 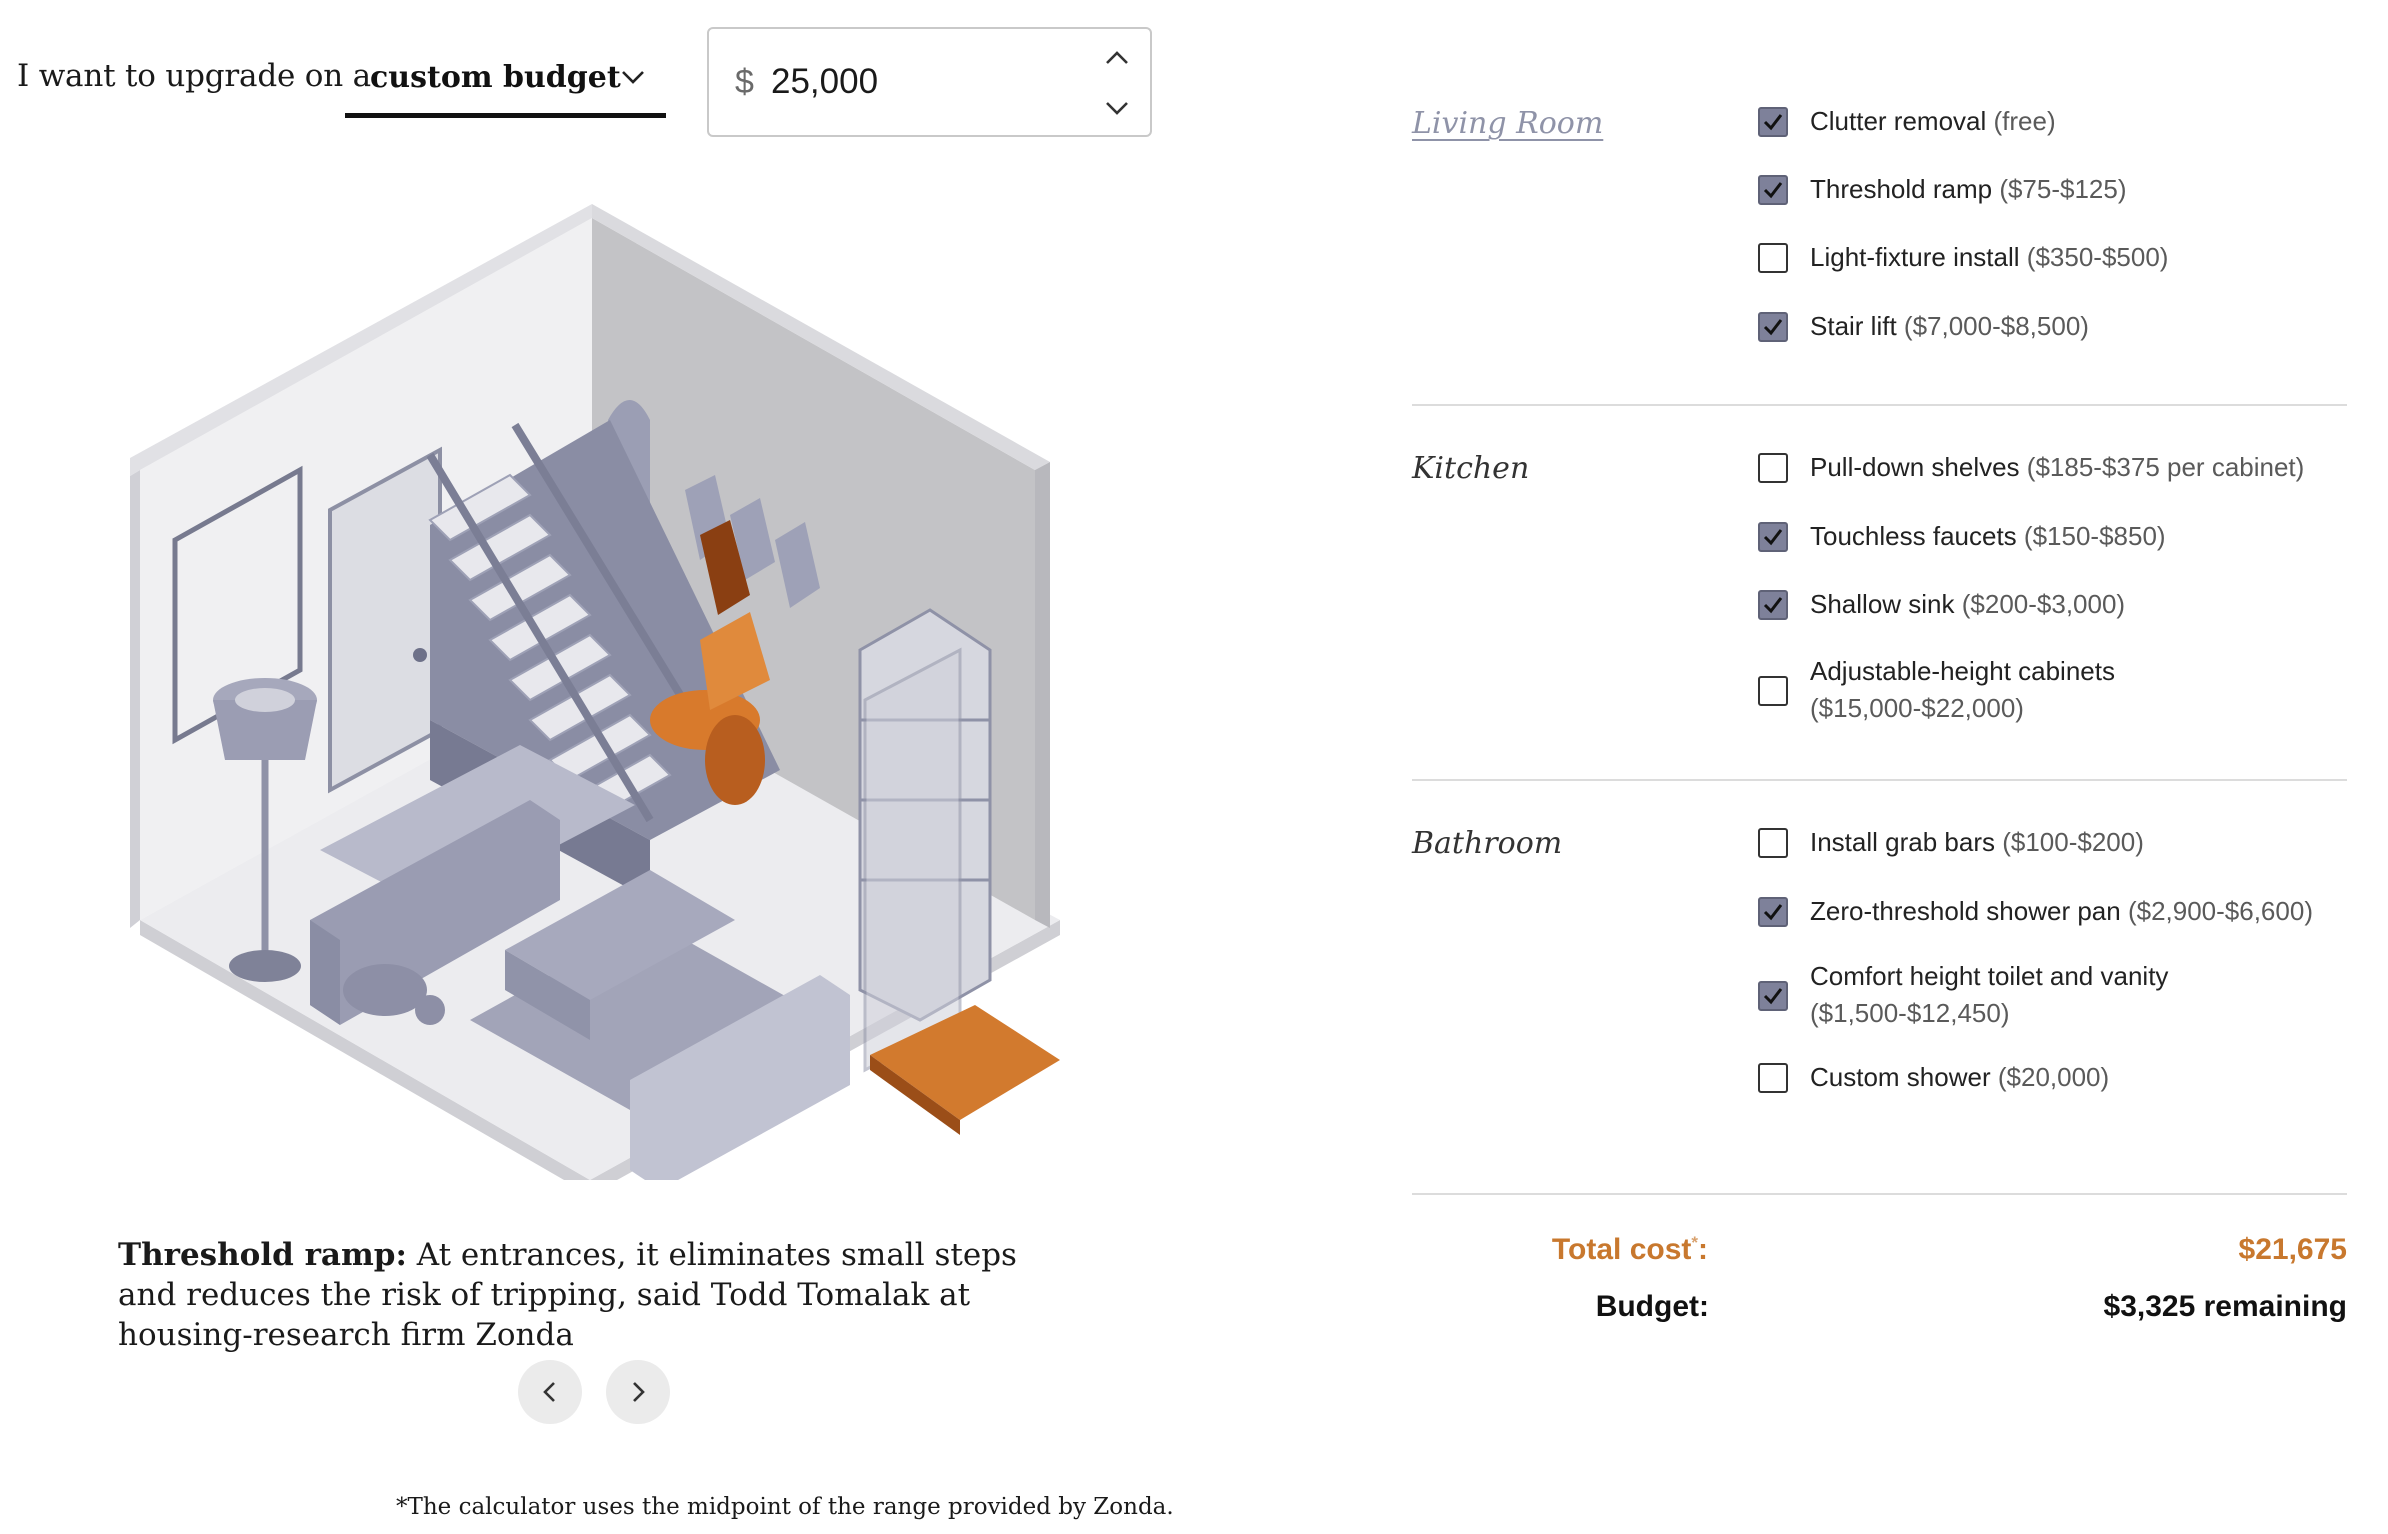 I want to click on option-label: Shallow sink ($200-$3,000), so click(x=1968, y=604).